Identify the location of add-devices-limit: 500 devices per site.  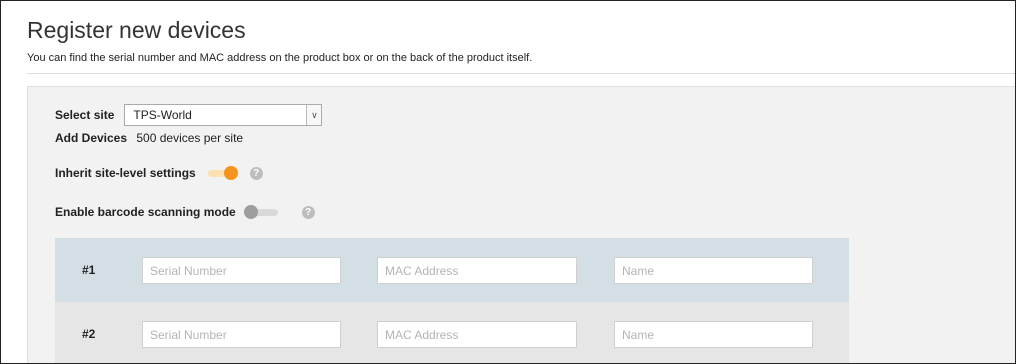
(190, 138).